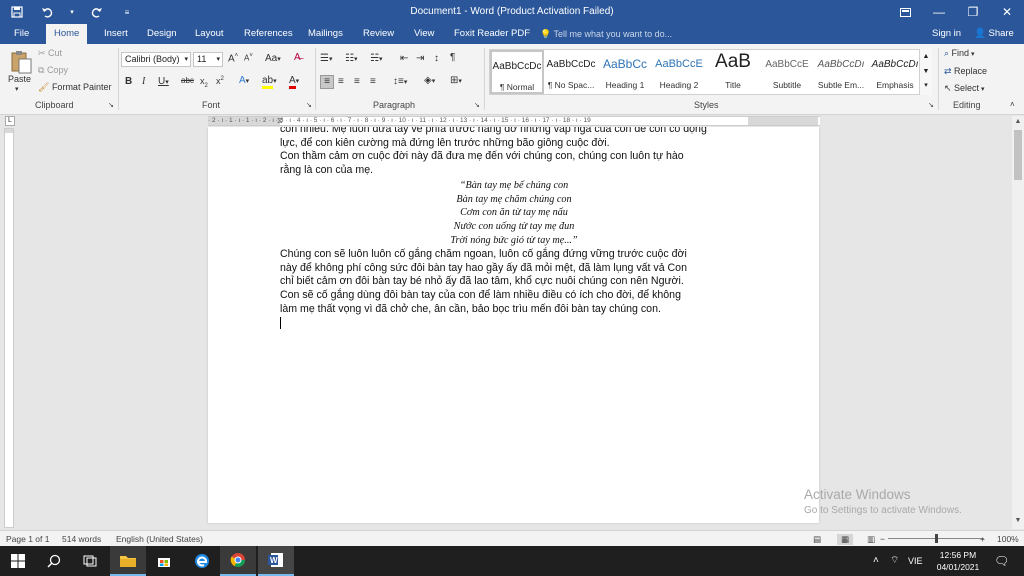  What do you see at coordinates (294, 82) in the screenshot?
I see `font-color-icon: A▾` at bounding box center [294, 82].